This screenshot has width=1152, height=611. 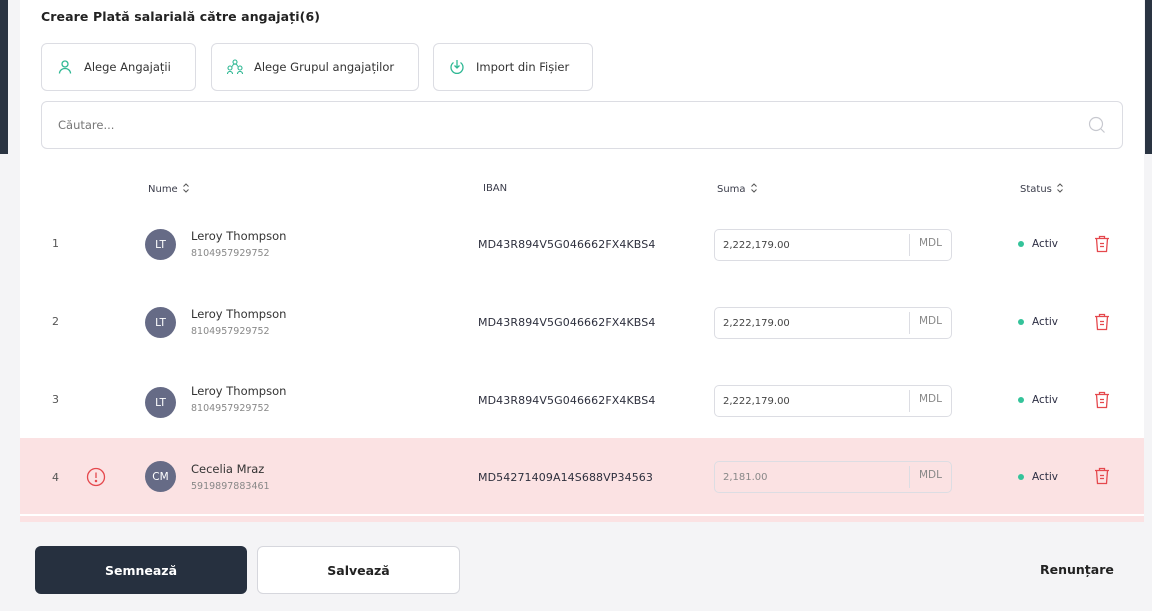 I want to click on column-header-name: Nume, so click(x=169, y=189).